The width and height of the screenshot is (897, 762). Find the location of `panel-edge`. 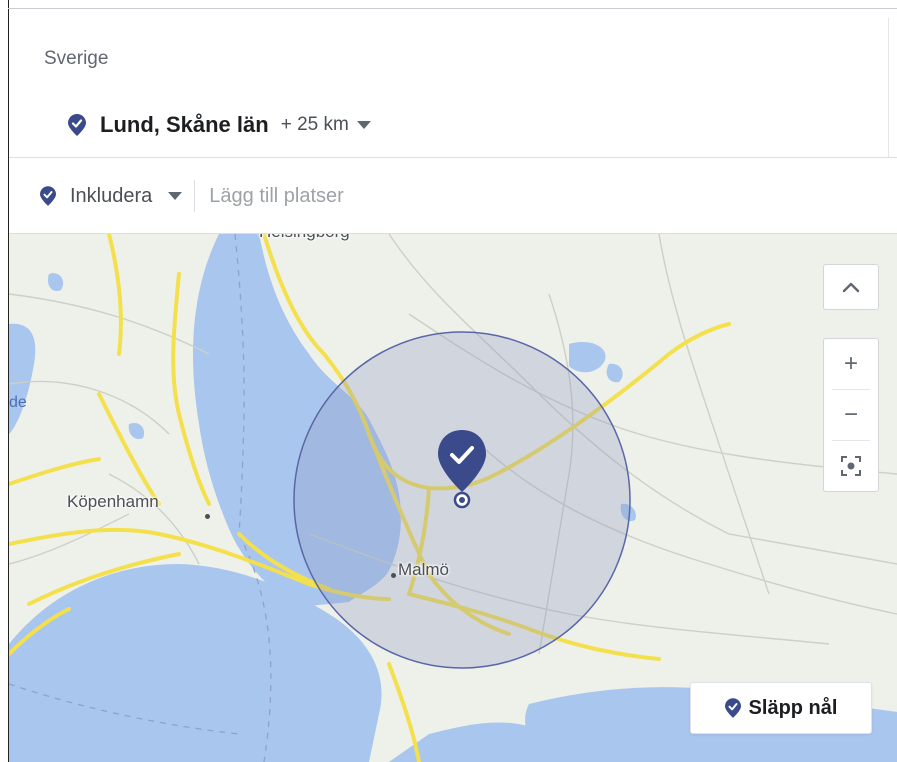

panel-edge is located at coordinates (888, 88).